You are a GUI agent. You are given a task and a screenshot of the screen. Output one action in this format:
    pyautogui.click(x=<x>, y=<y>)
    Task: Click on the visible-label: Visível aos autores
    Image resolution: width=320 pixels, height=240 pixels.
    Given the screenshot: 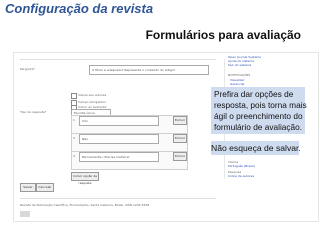 What is the action you would take?
    pyautogui.click(x=92, y=95)
    